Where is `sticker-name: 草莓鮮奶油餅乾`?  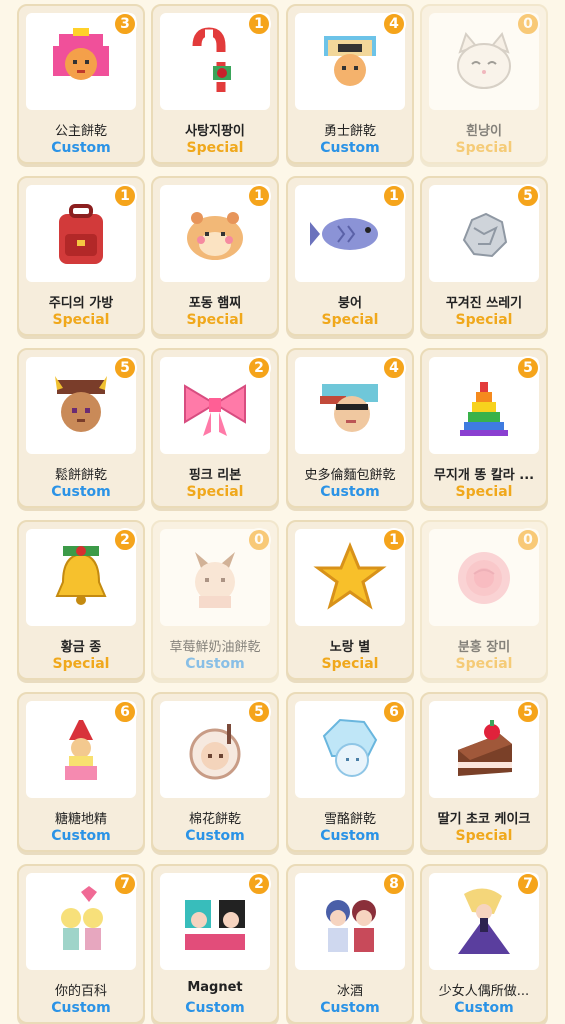
sticker-name: 草莓鮮奶油餅乾 is located at coordinates (215, 647).